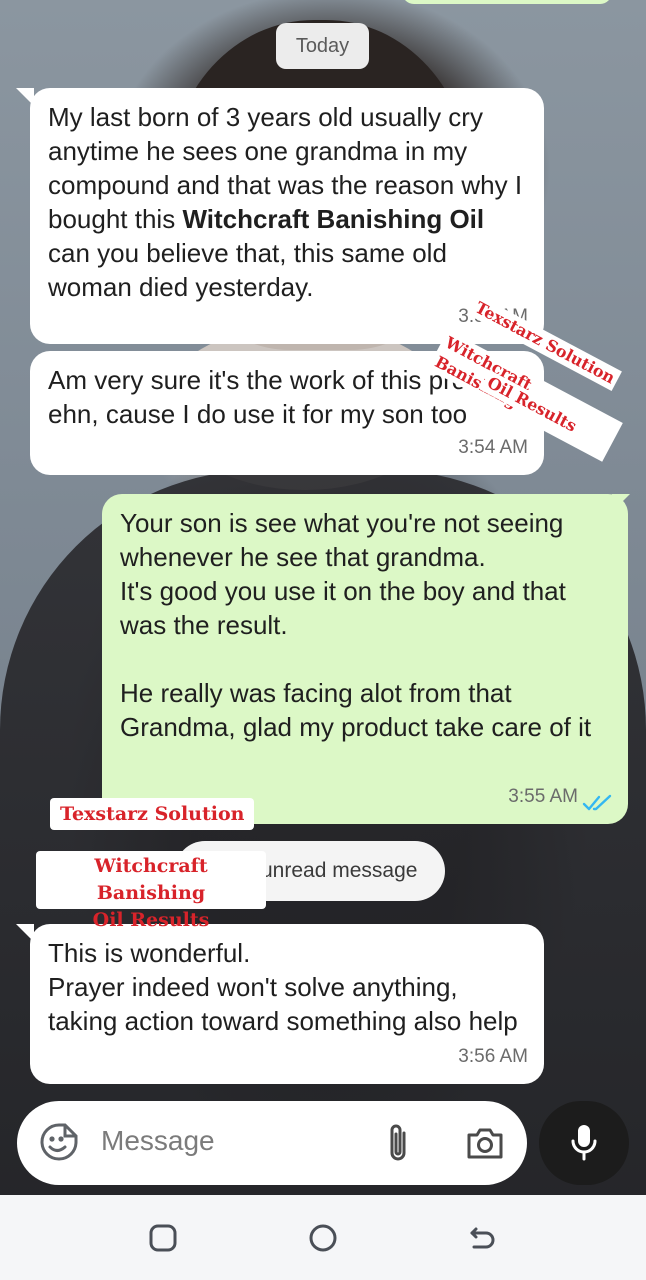 The width and height of the screenshot is (646, 1280). Describe the element at coordinates (597, 802) in the screenshot. I see `read-ticks-icon` at that location.